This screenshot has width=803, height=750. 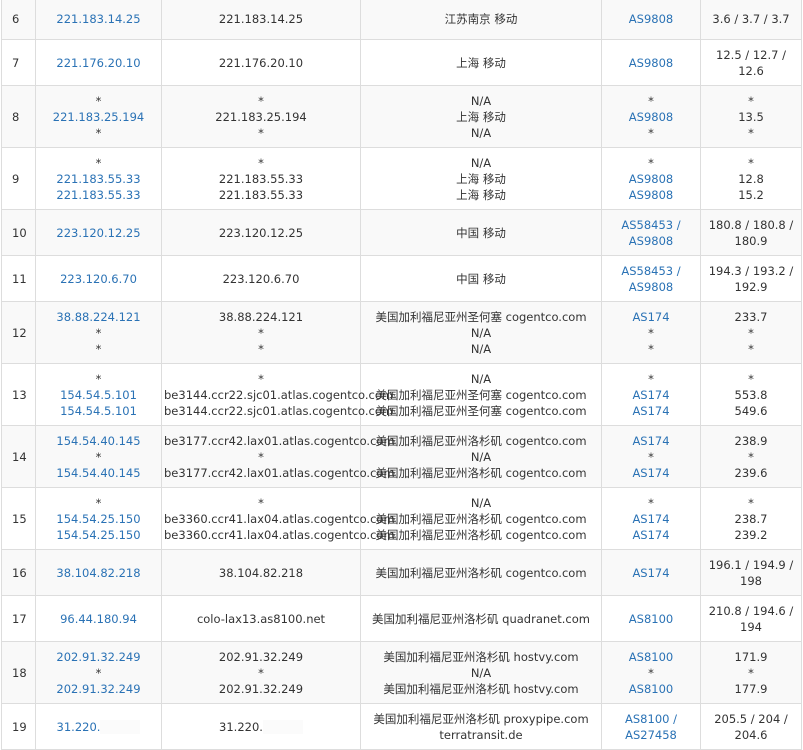 What do you see at coordinates (481, 20) in the screenshot?
I see `location-cell: 江苏南京 移动` at bounding box center [481, 20].